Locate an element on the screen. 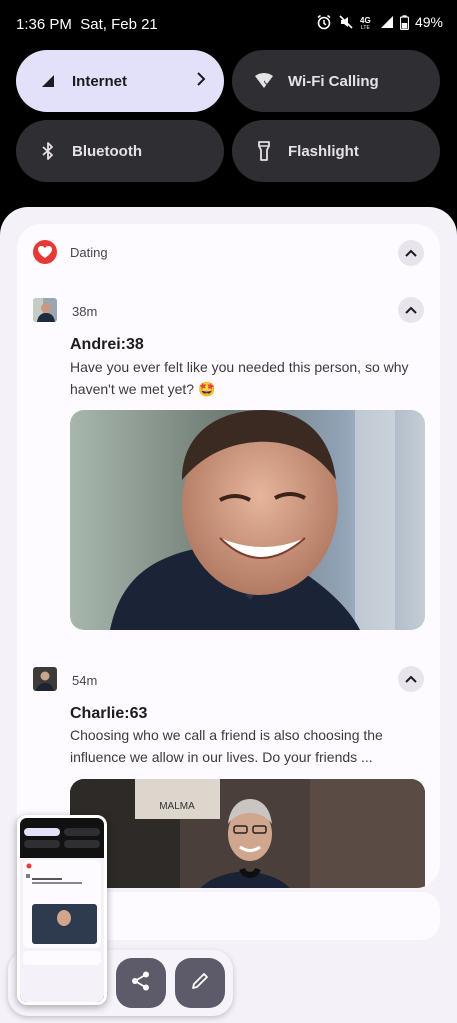 This screenshot has height=1023, width=457. share-icon is located at coordinates (141, 983).